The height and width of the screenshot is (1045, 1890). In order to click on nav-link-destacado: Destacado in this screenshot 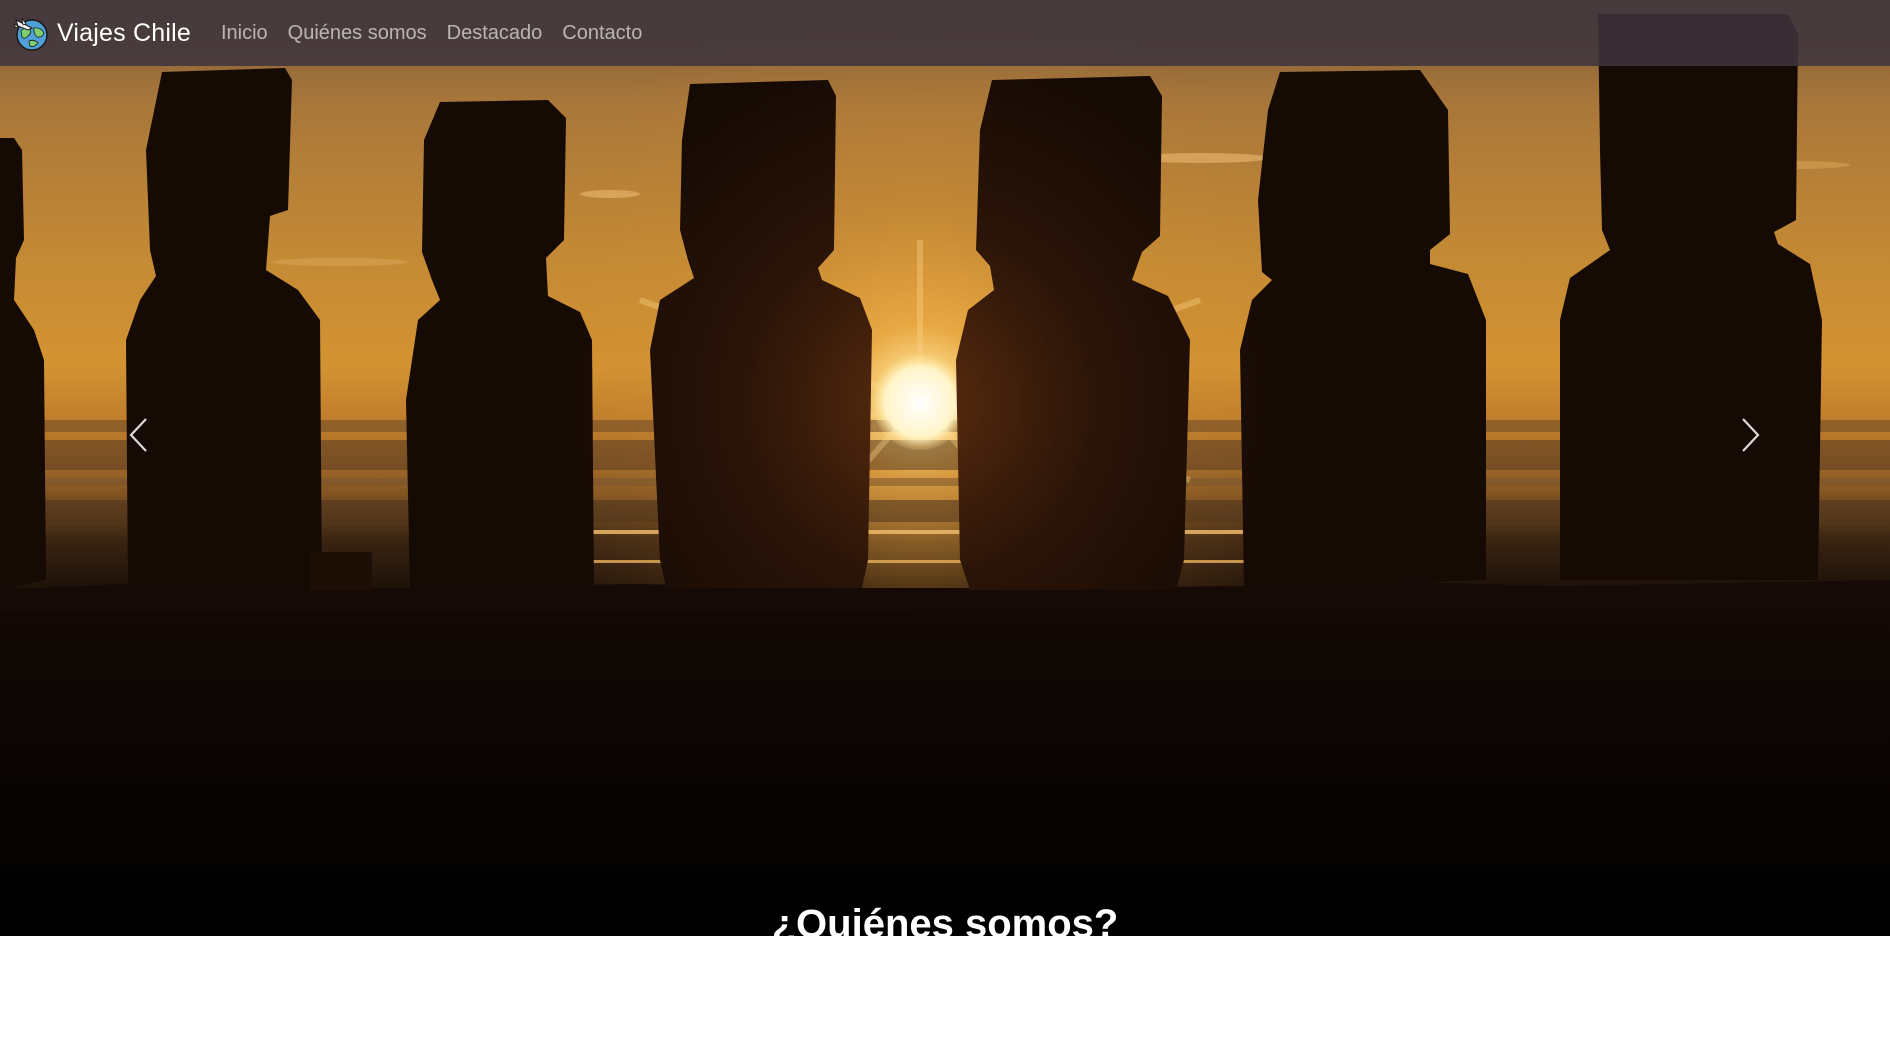, I will do `click(495, 33)`.